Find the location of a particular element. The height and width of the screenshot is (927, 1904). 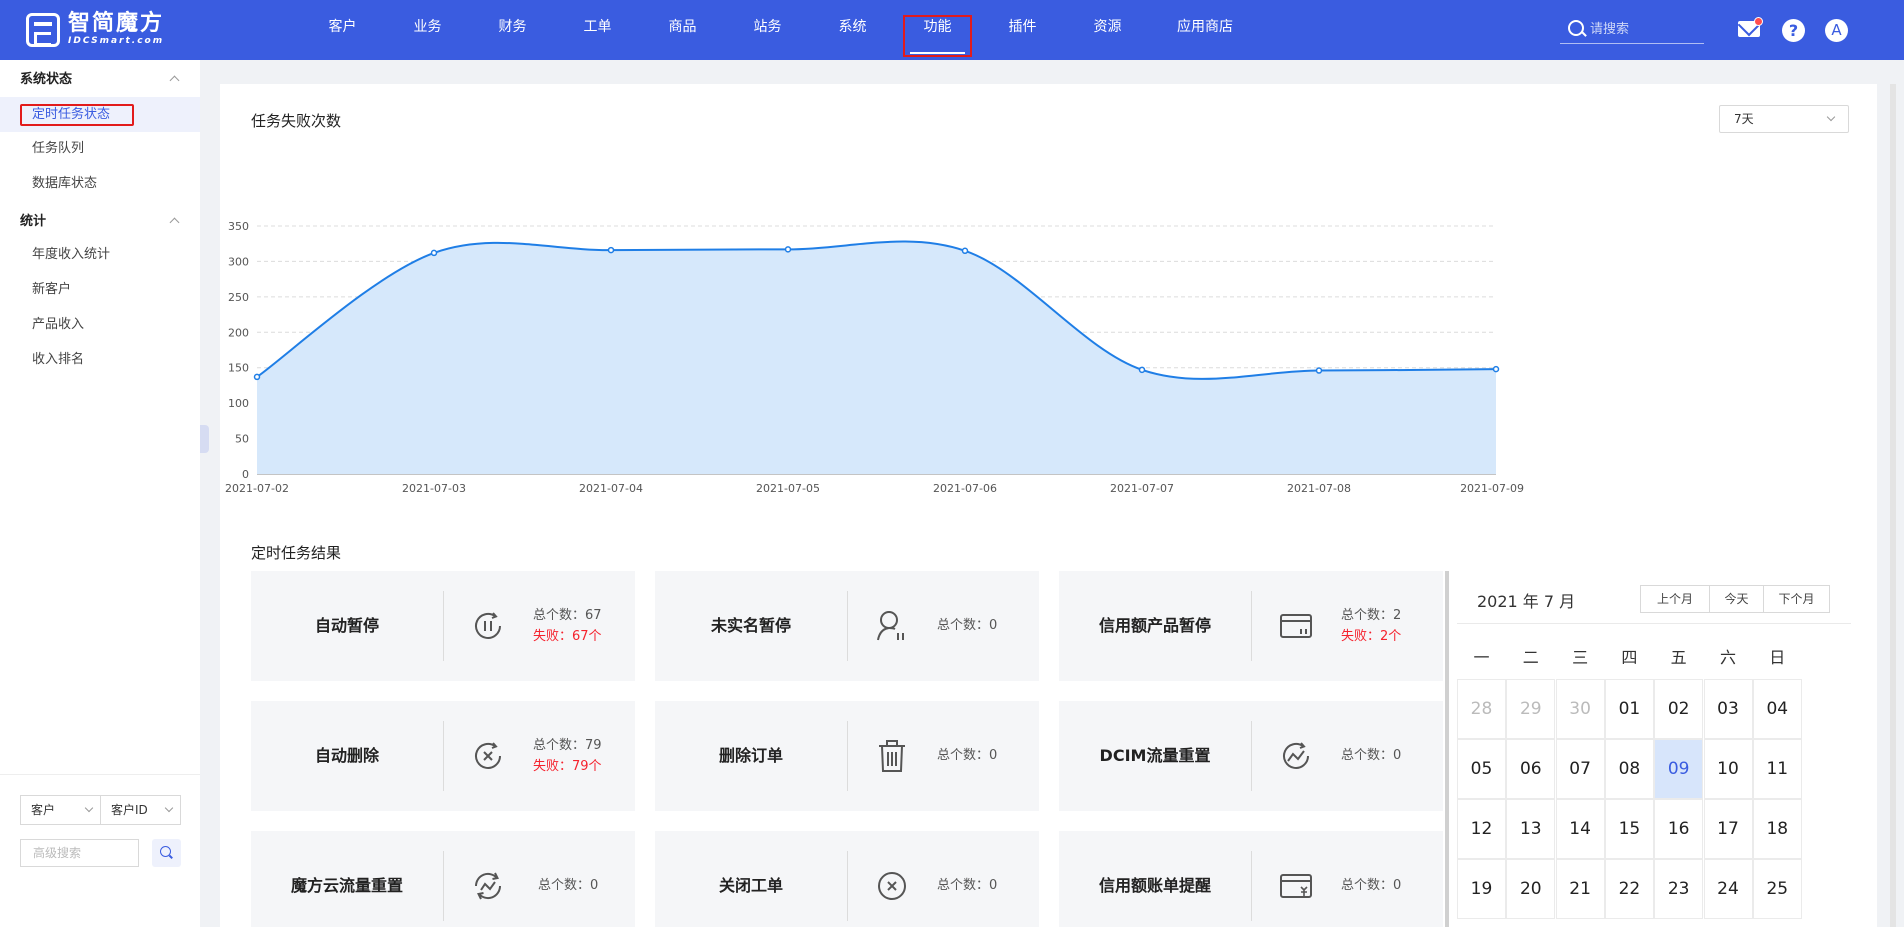

calendar-day: 23 is located at coordinates (1679, 889).